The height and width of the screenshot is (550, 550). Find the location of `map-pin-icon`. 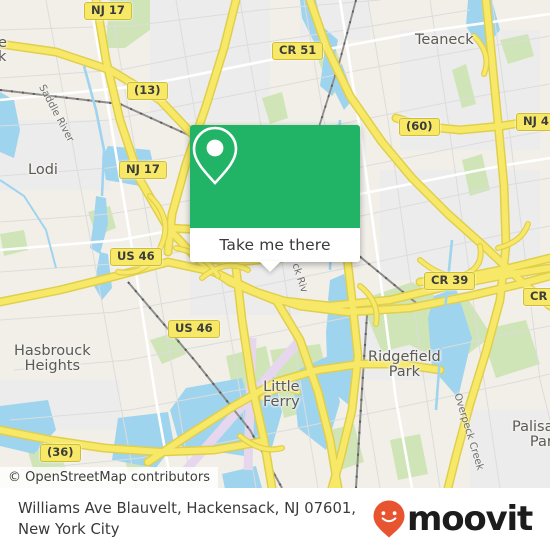

map-pin-icon is located at coordinates (215, 155).